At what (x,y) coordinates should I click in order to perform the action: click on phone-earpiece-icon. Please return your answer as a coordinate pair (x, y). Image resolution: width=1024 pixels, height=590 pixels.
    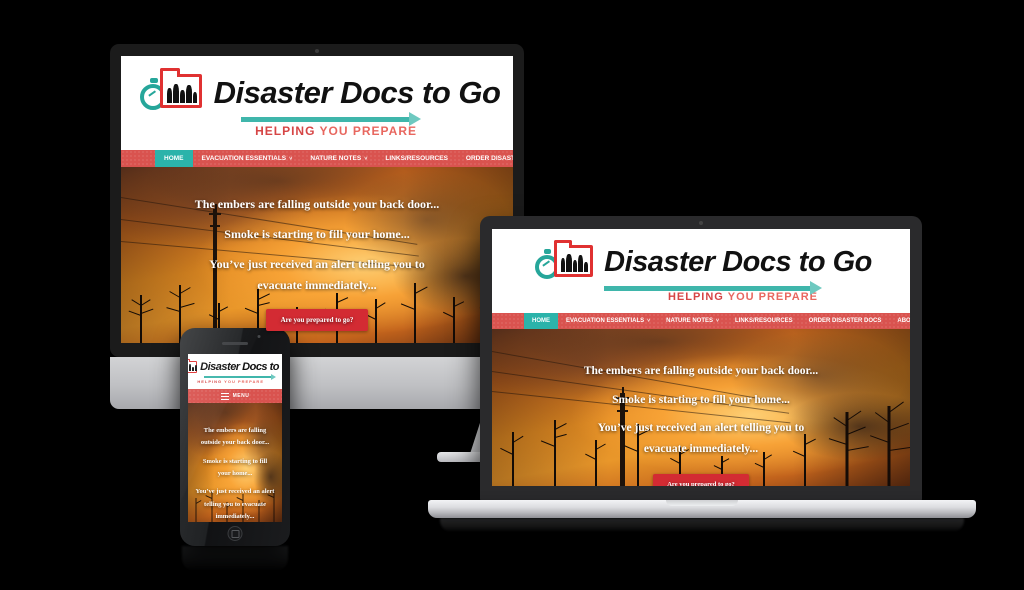
    Looking at the image, I should click on (235, 343).